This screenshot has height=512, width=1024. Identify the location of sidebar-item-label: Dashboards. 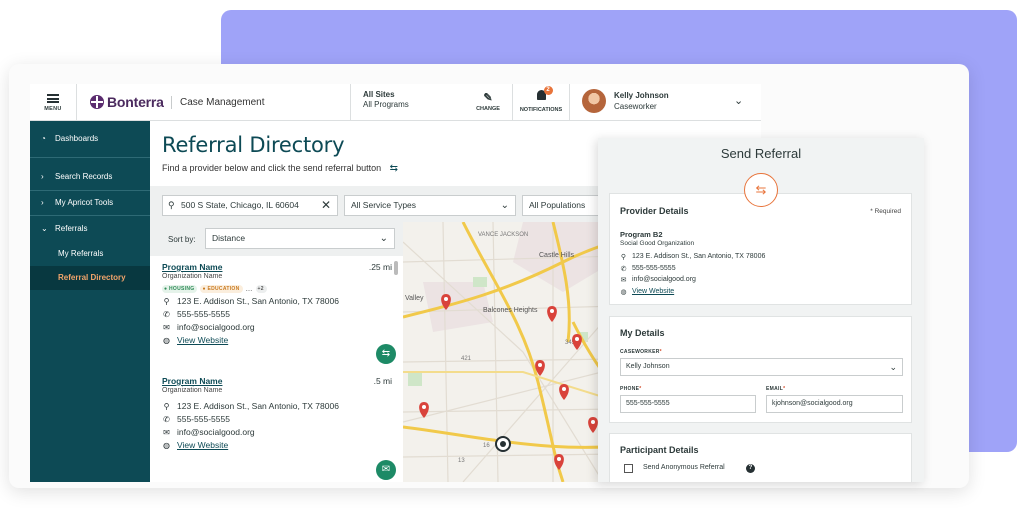
(77, 138).